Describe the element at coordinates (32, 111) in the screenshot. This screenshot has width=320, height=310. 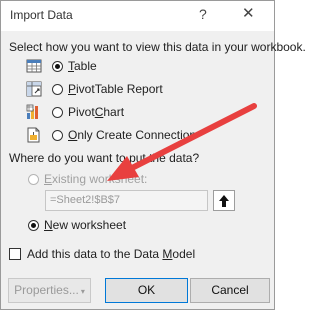
I see `pivotchart-icon` at that location.